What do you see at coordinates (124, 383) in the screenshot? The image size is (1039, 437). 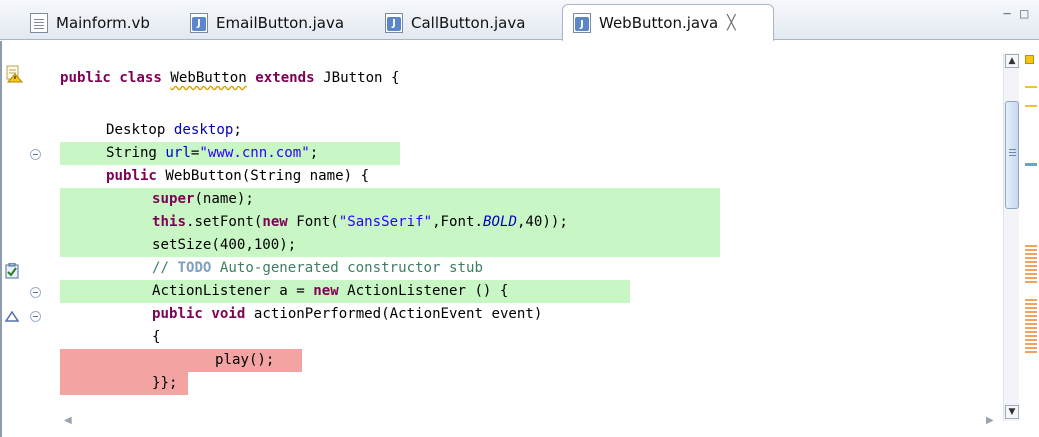 I see `code-line-removed: }};` at bounding box center [124, 383].